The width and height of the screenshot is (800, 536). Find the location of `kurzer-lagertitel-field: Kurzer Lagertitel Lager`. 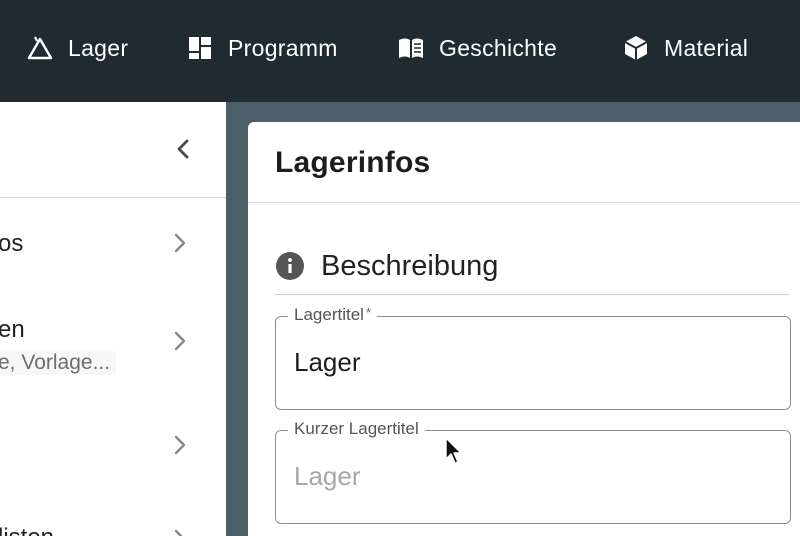

kurzer-lagertitel-field: Kurzer Lagertitel Lager is located at coordinates (533, 471).